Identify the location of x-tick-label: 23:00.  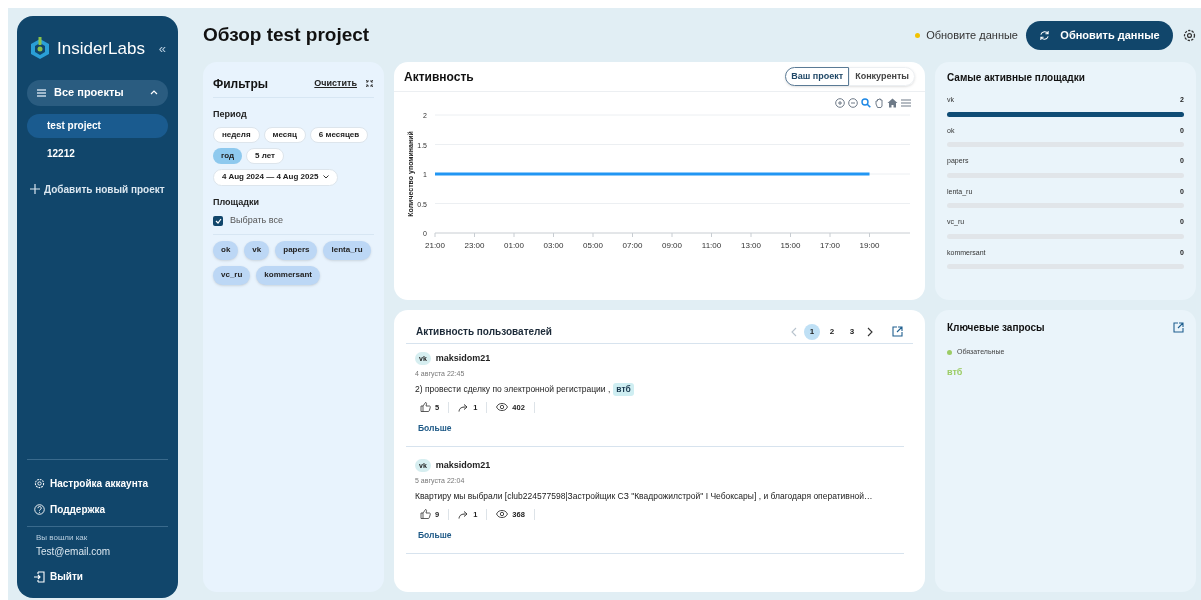
(474, 245).